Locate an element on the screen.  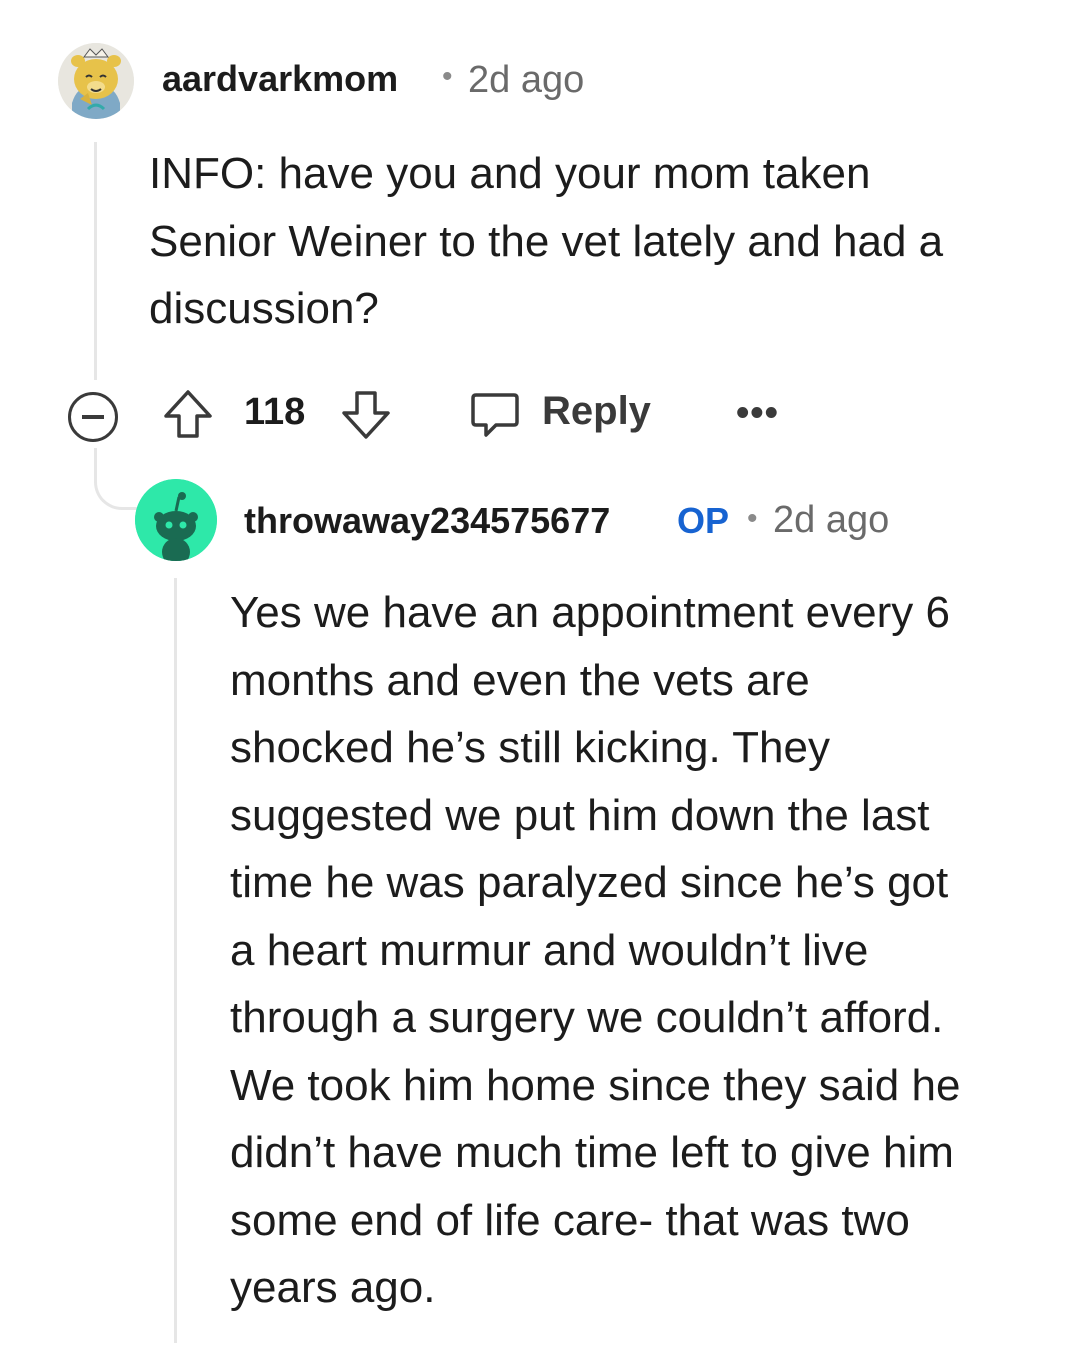
username: aardvarkmom is located at coordinates (280, 78).